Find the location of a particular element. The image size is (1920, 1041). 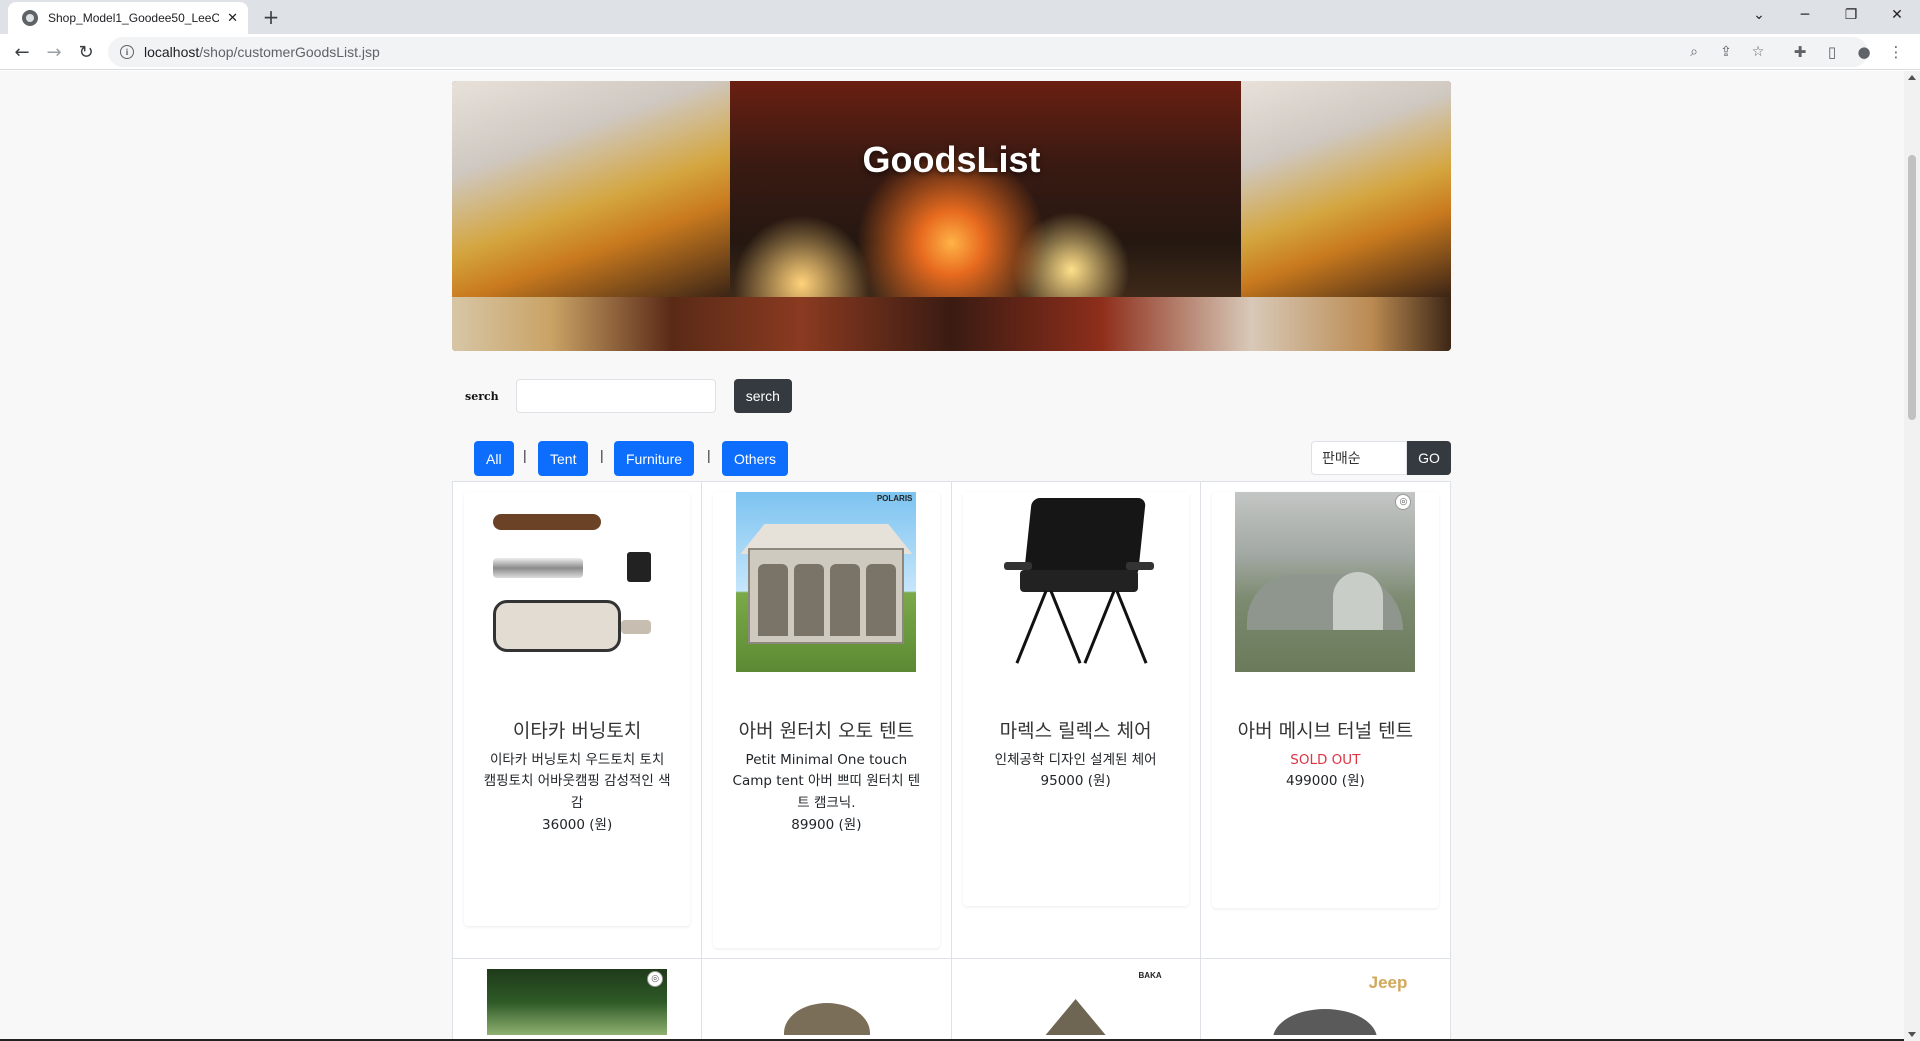

vertical-scrollbar is located at coordinates (1912, 556).